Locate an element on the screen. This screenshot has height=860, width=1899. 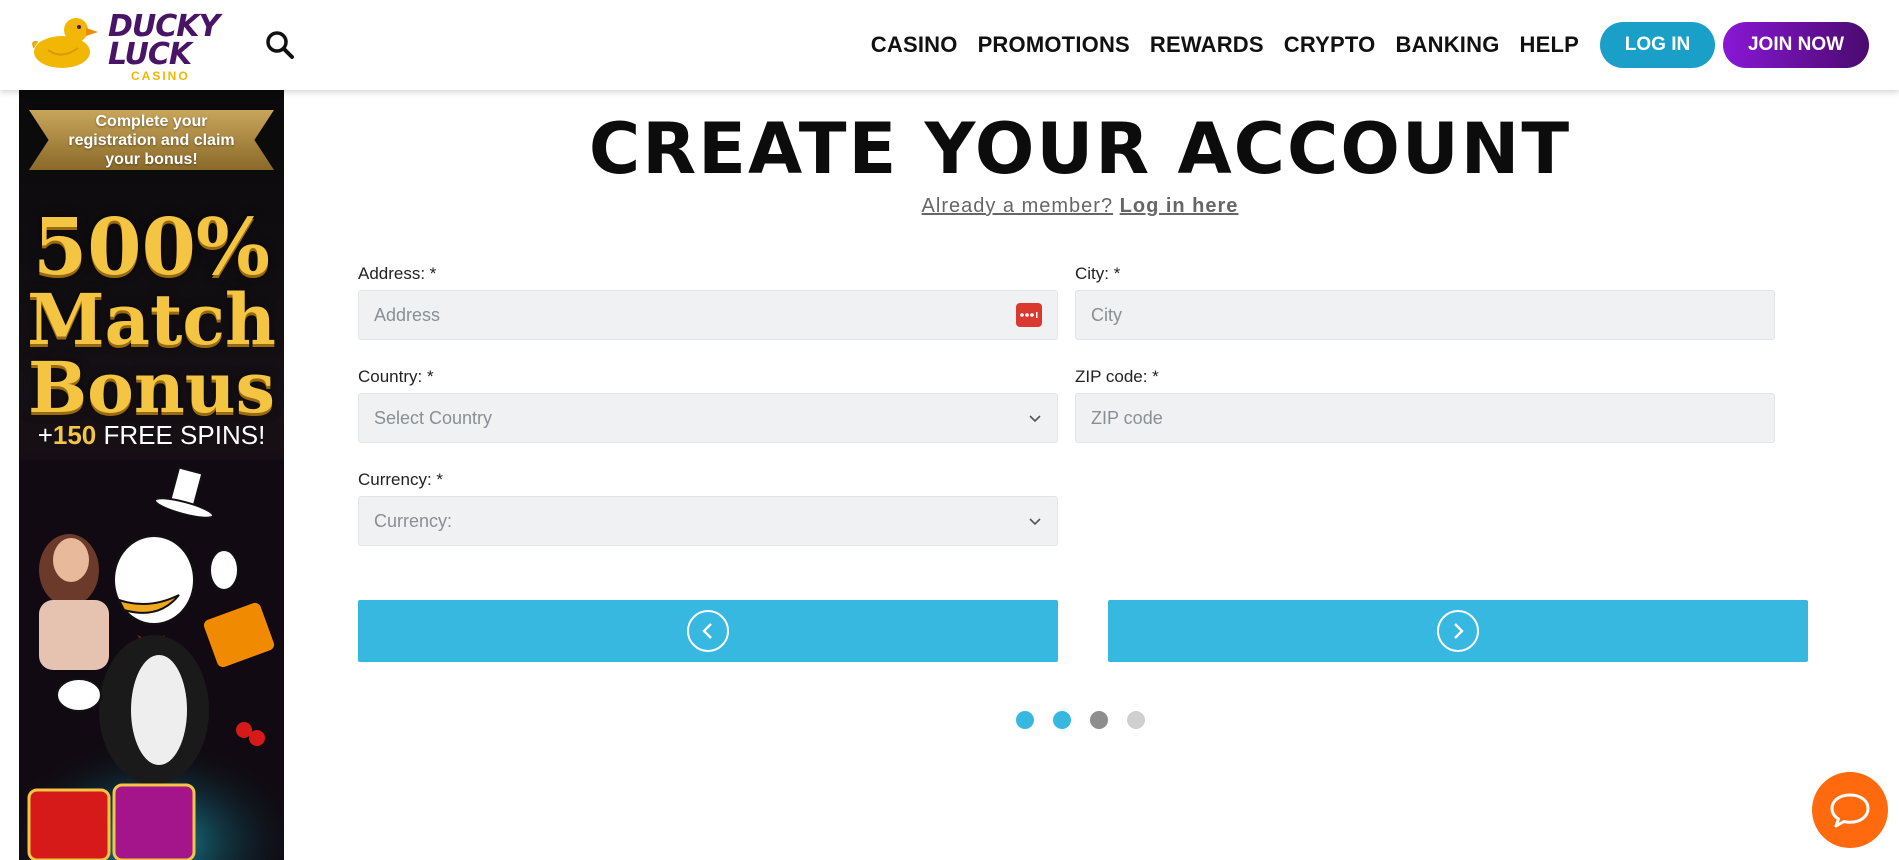
country-selected-value: Select Country is located at coordinates (433, 417).